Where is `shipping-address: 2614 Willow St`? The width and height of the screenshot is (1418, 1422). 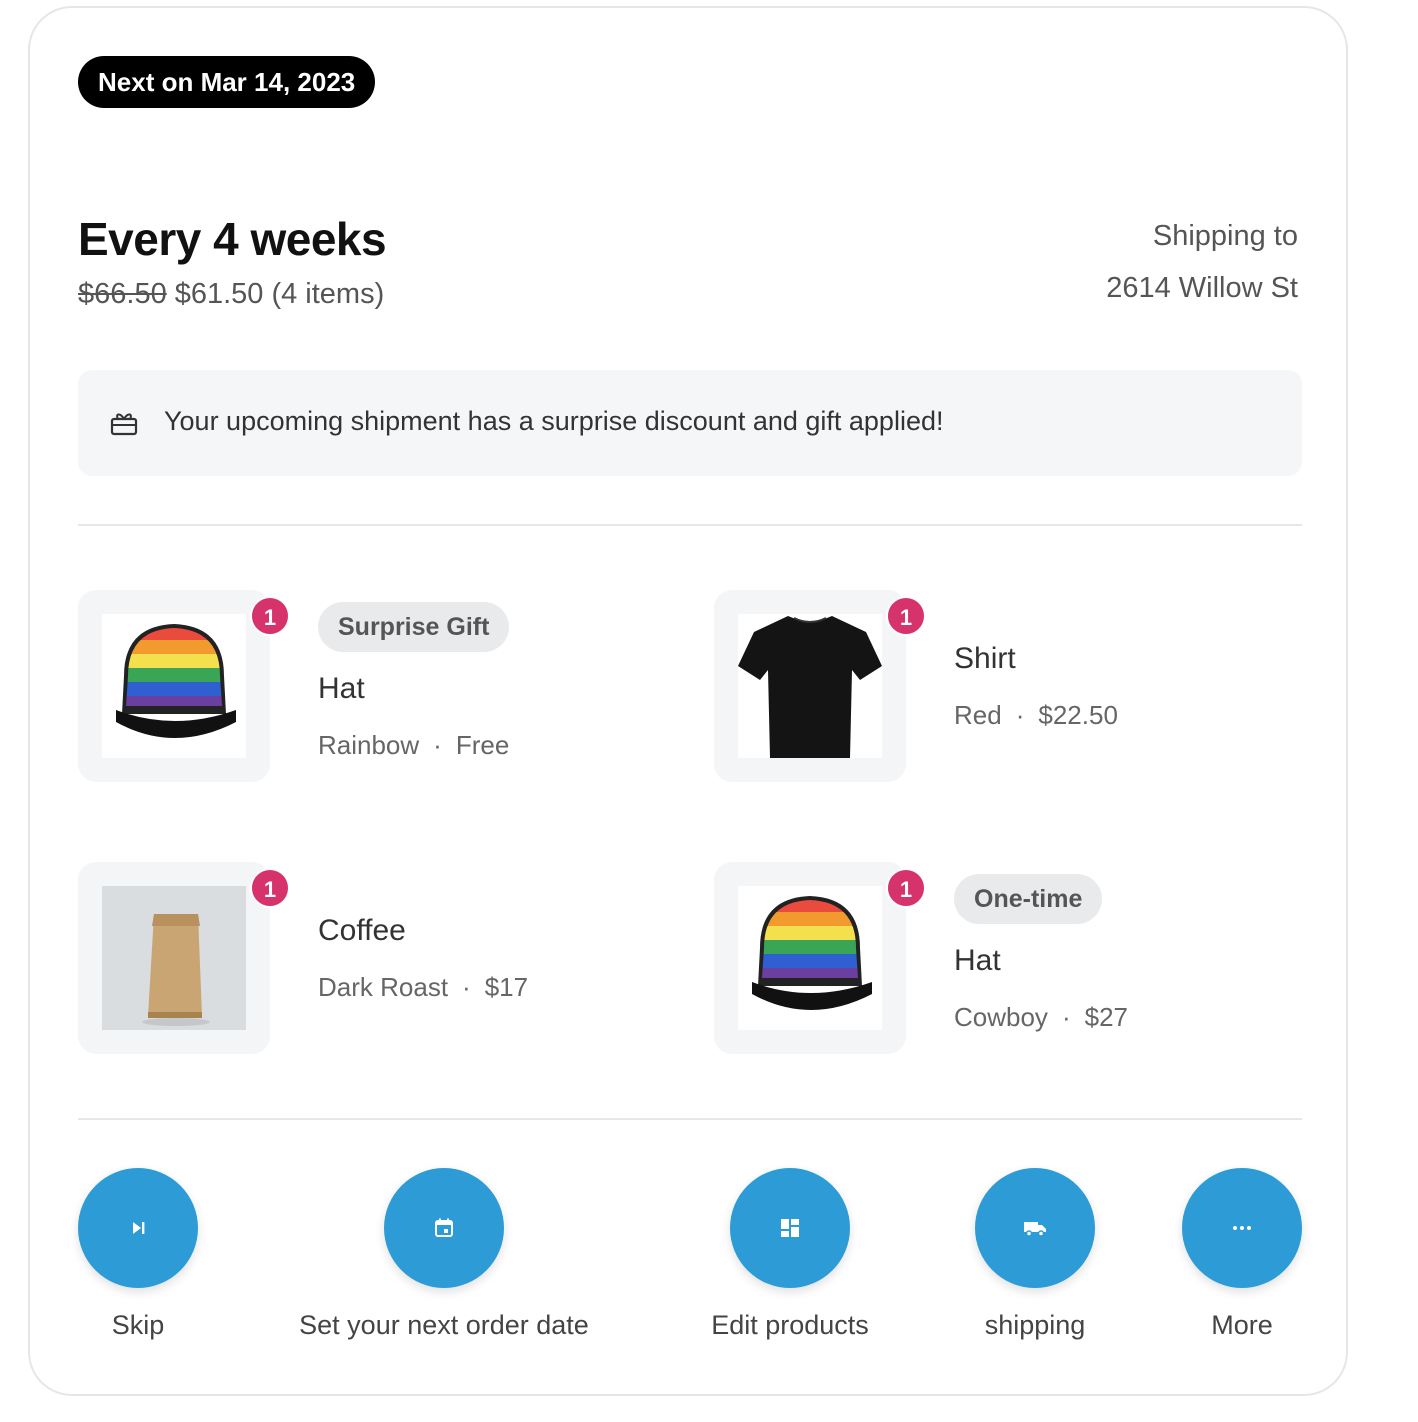 shipping-address: 2614 Willow St is located at coordinates (1202, 288).